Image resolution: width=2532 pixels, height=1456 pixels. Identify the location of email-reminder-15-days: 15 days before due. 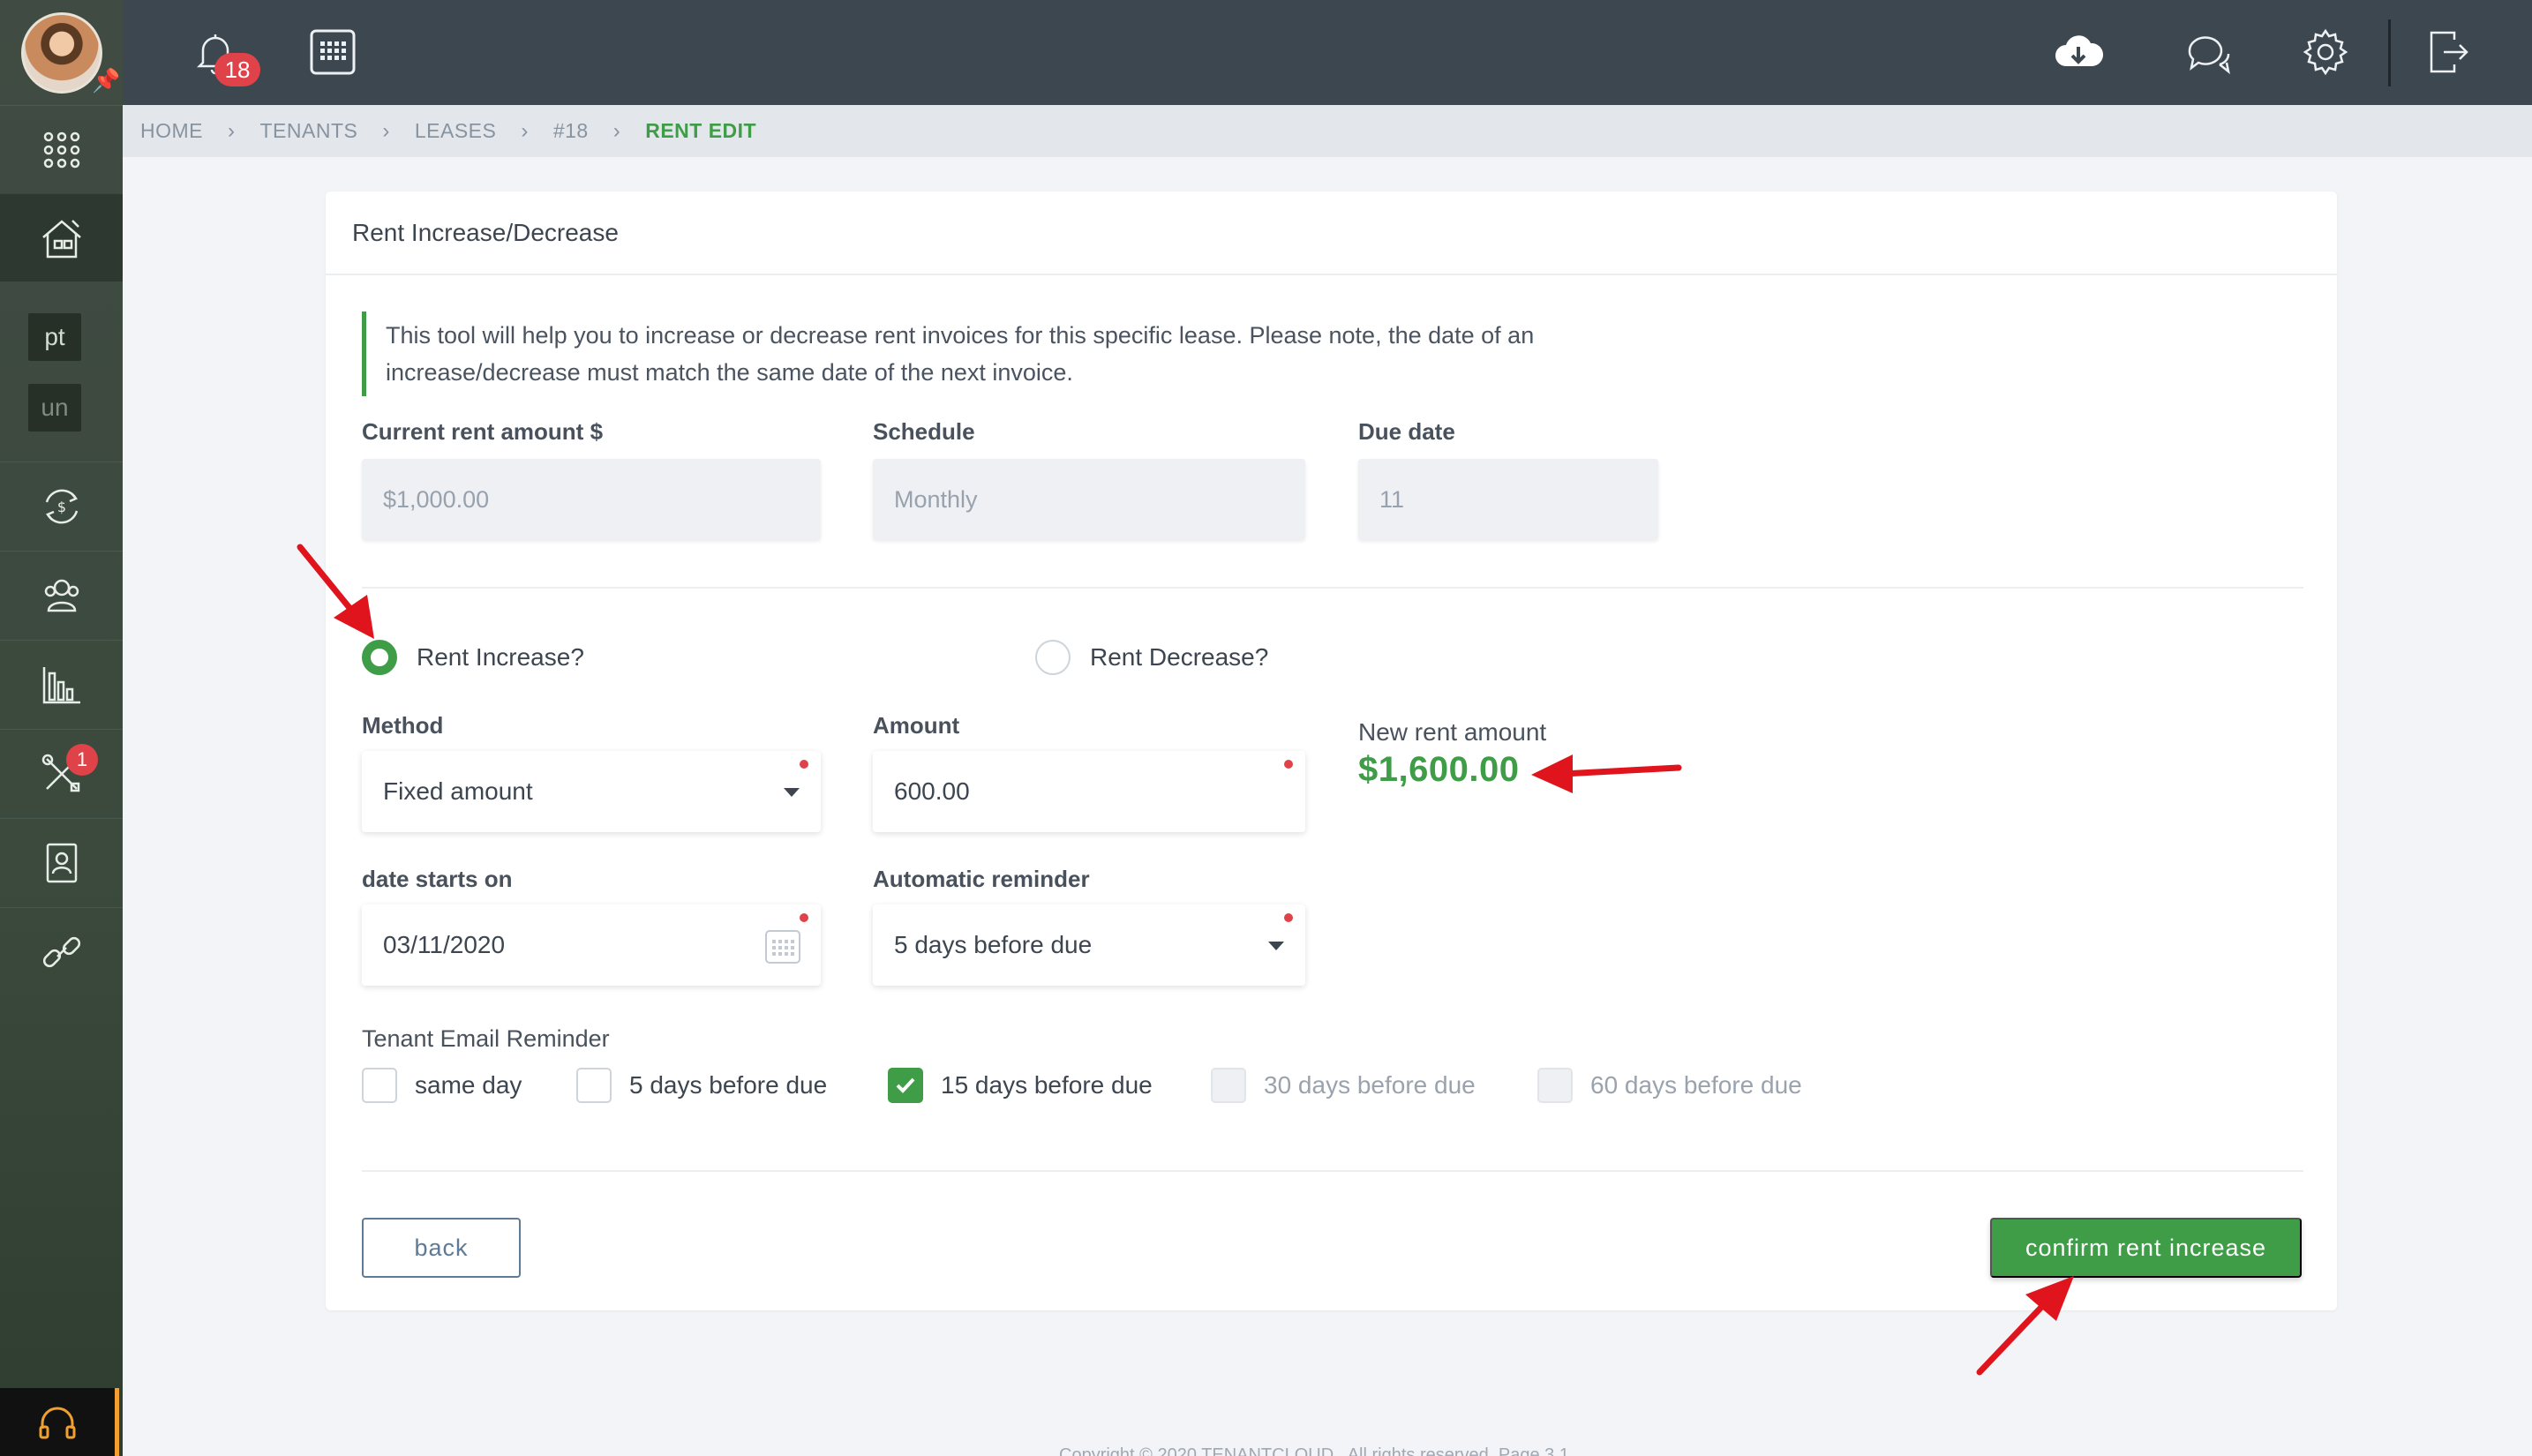
(1020, 1085).